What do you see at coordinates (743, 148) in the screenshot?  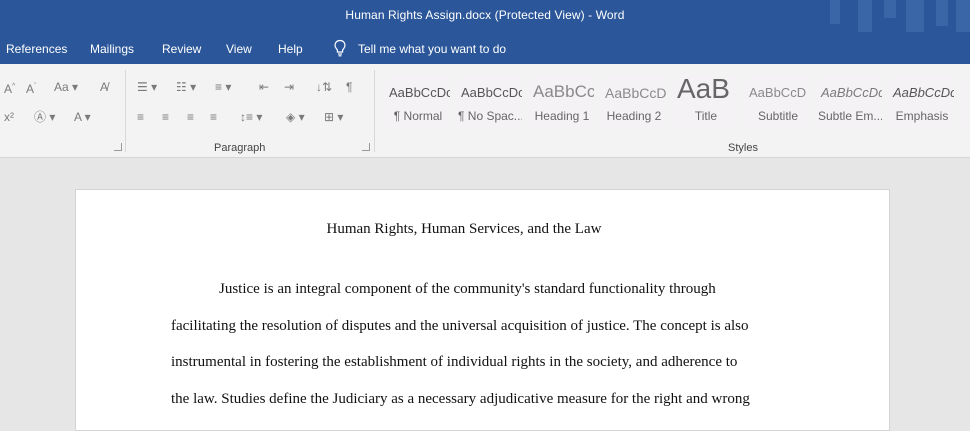 I see `styles-group-label: Styles` at bounding box center [743, 148].